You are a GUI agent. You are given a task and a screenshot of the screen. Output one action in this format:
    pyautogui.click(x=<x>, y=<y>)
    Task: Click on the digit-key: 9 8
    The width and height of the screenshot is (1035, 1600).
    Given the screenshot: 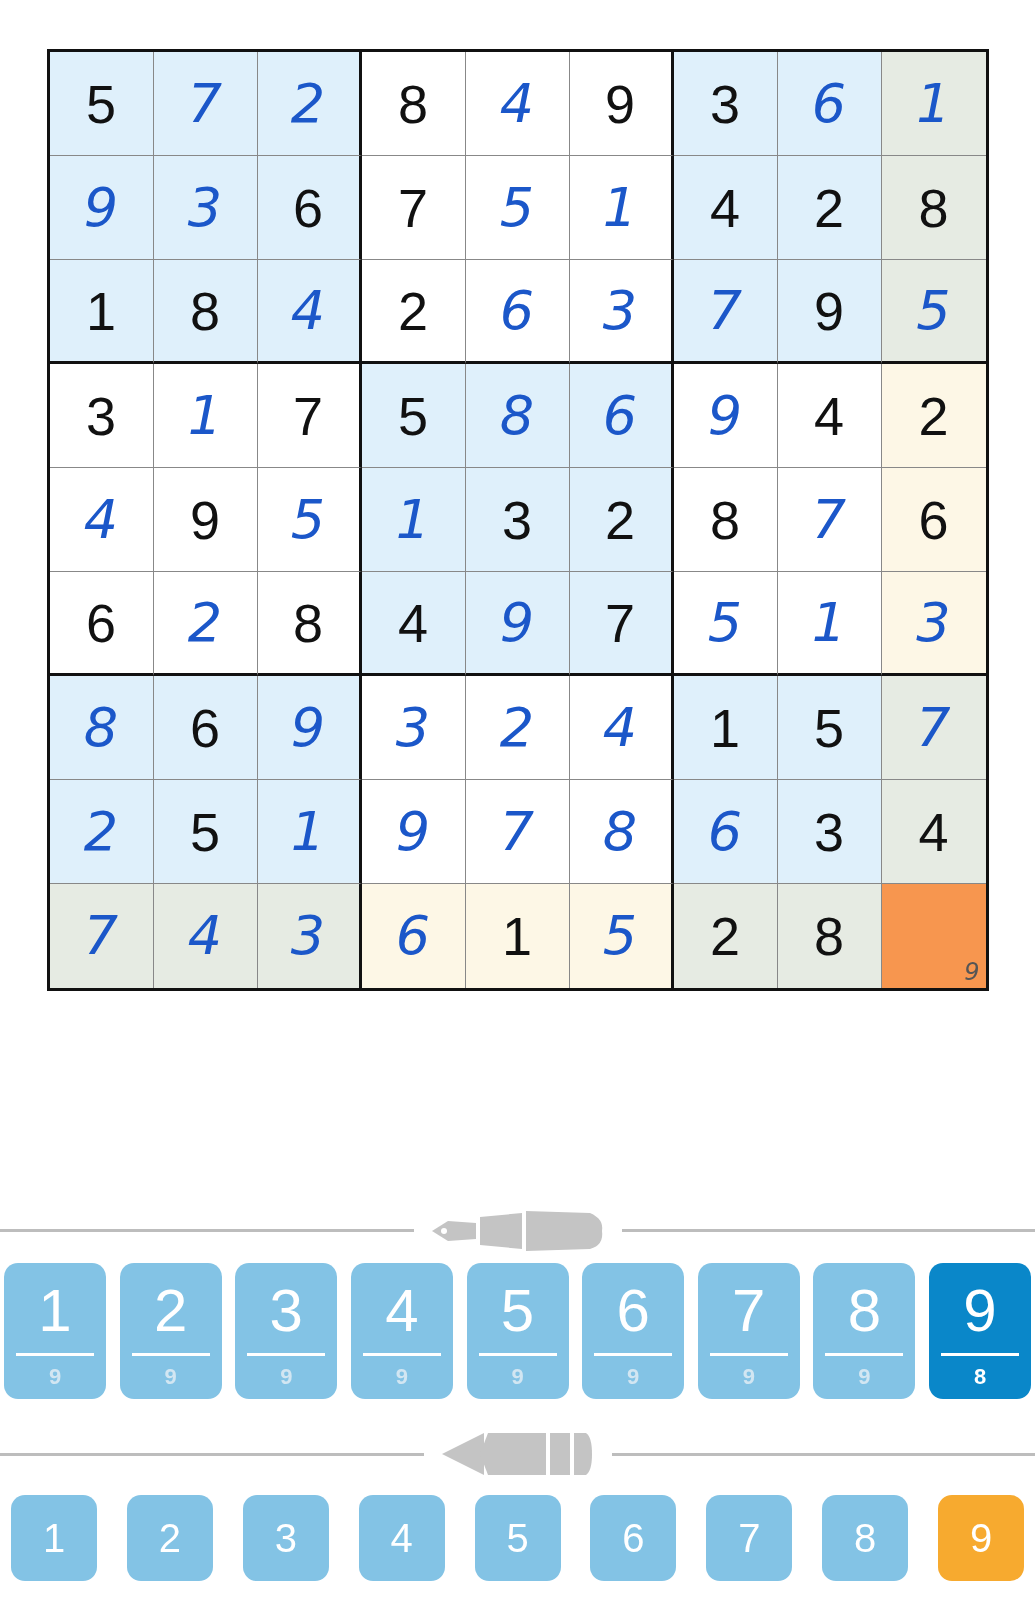 What is the action you would take?
    pyautogui.click(x=980, y=1331)
    